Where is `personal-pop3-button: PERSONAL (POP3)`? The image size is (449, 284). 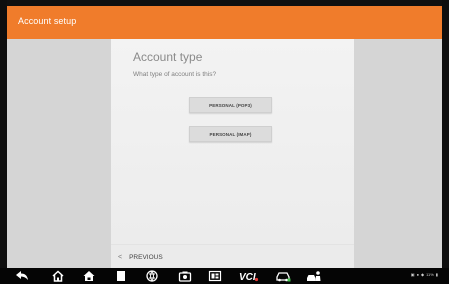
personal-pop3-button: PERSONAL (POP3) is located at coordinates (230, 105).